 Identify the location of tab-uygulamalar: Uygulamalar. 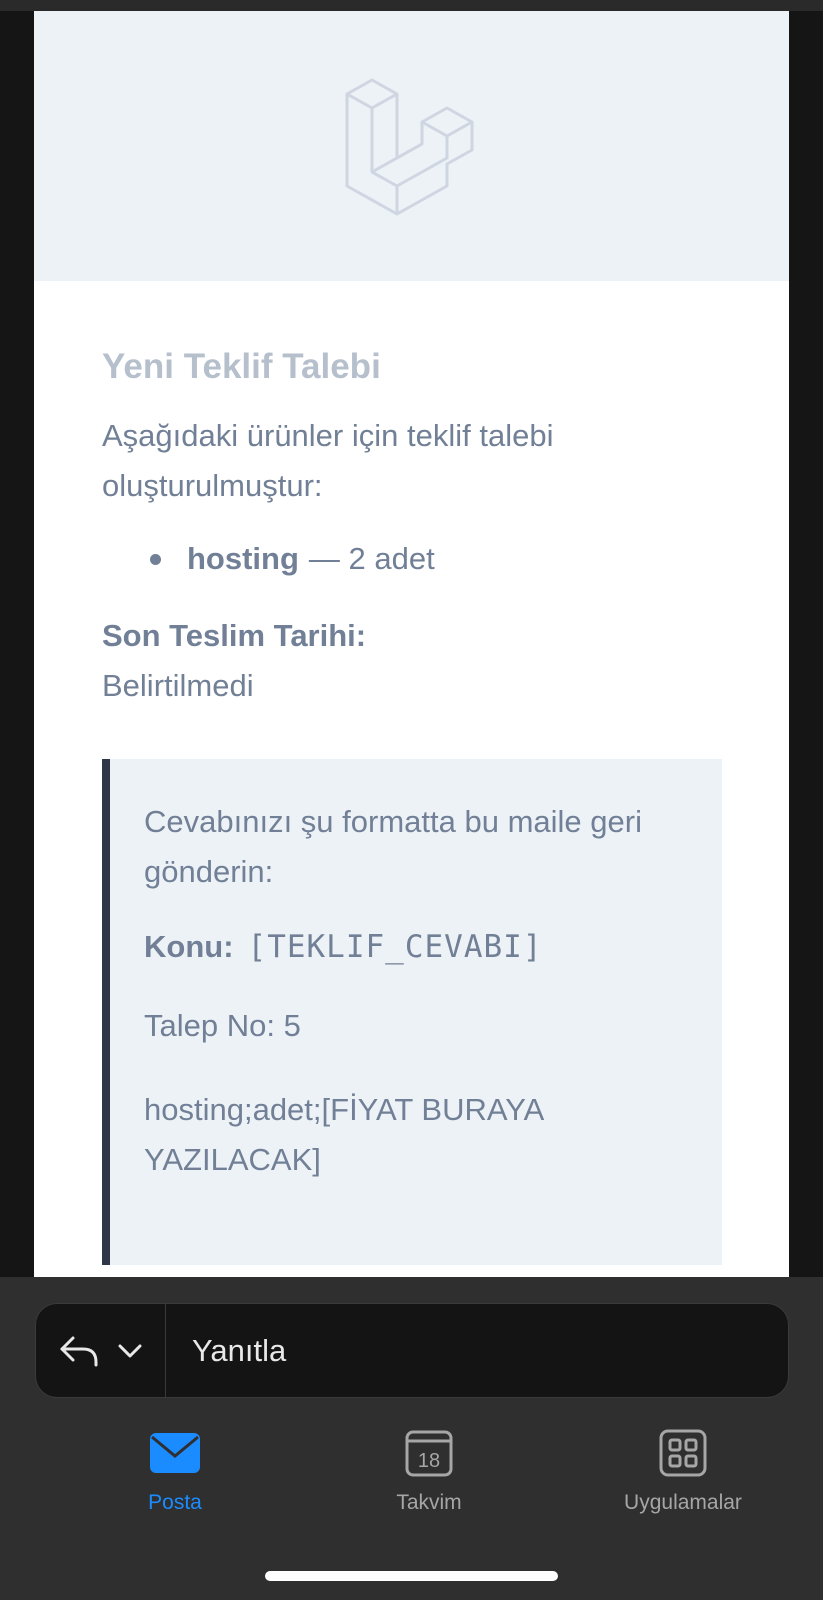
(683, 1482).